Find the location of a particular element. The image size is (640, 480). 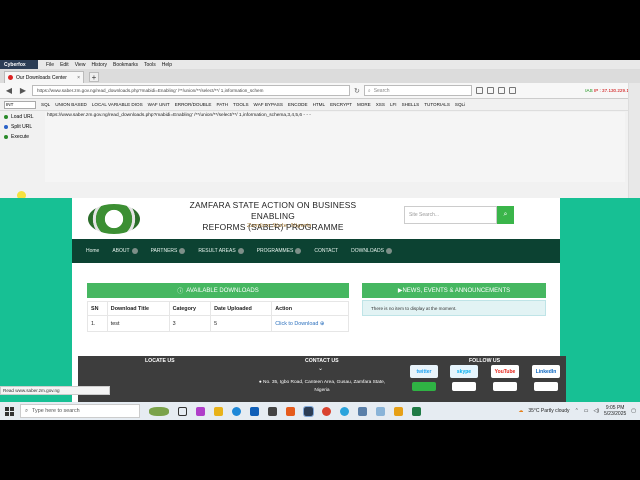

googleplus-icon is located at coordinates (464, 386).